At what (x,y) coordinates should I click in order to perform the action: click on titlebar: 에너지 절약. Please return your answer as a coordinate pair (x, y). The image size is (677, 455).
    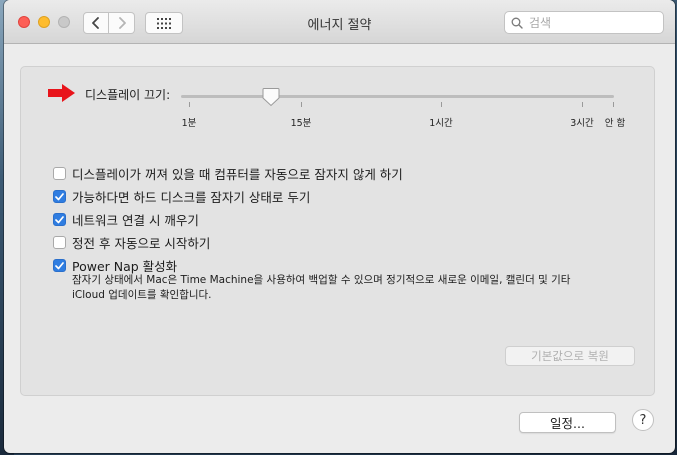
    Looking at the image, I should click on (339, 22).